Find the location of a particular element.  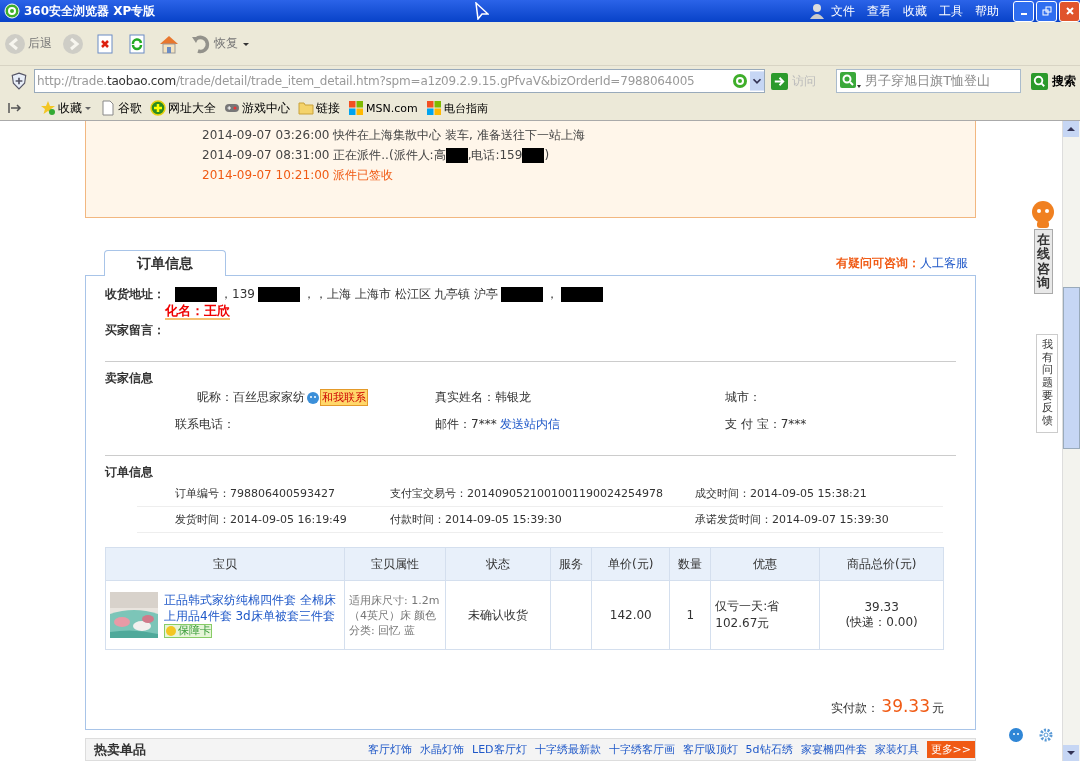

column-header: 服务 is located at coordinates (571, 564).